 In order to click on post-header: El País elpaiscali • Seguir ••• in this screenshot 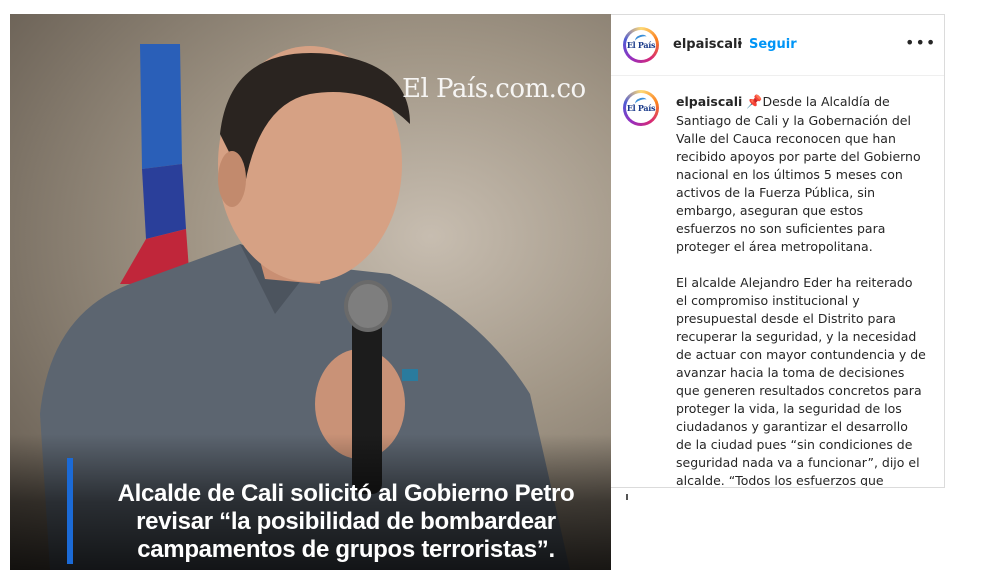, I will do `click(777, 45)`.